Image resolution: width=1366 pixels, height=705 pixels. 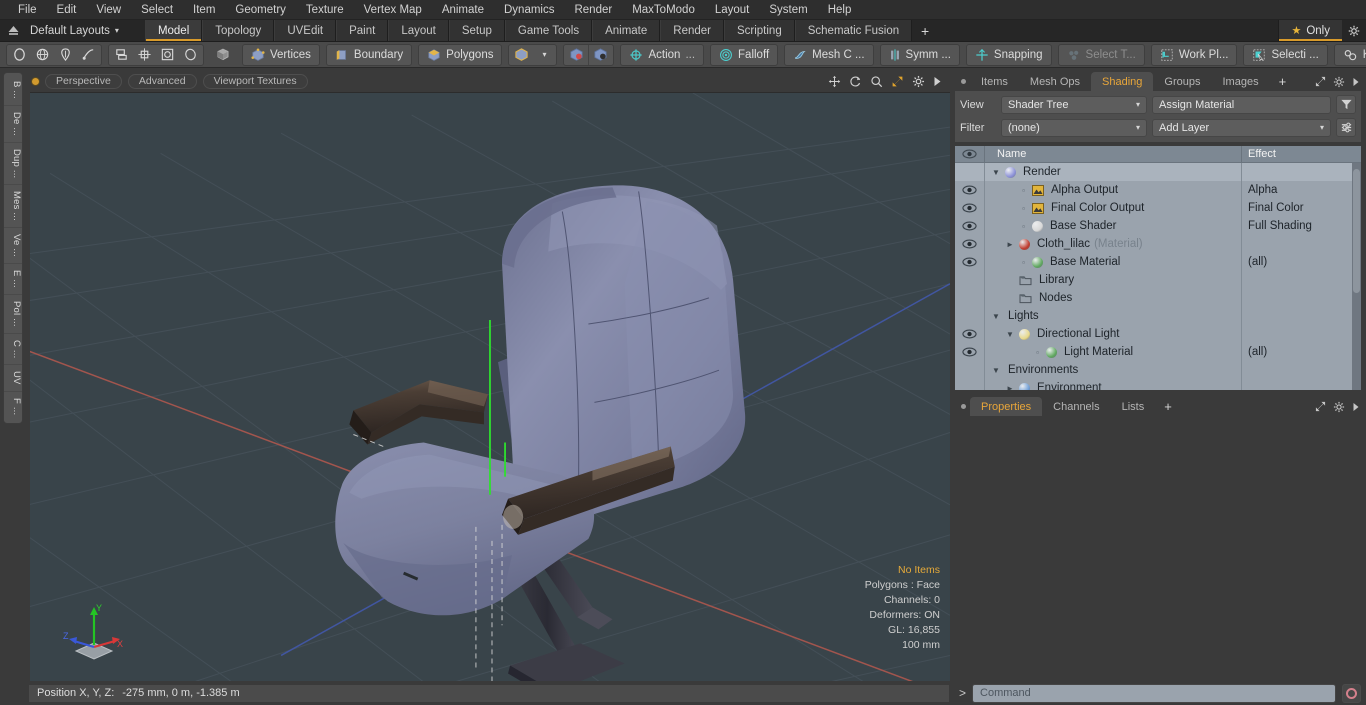 What do you see at coordinates (67, 10) in the screenshot?
I see `menu-item-edit: Edit` at bounding box center [67, 10].